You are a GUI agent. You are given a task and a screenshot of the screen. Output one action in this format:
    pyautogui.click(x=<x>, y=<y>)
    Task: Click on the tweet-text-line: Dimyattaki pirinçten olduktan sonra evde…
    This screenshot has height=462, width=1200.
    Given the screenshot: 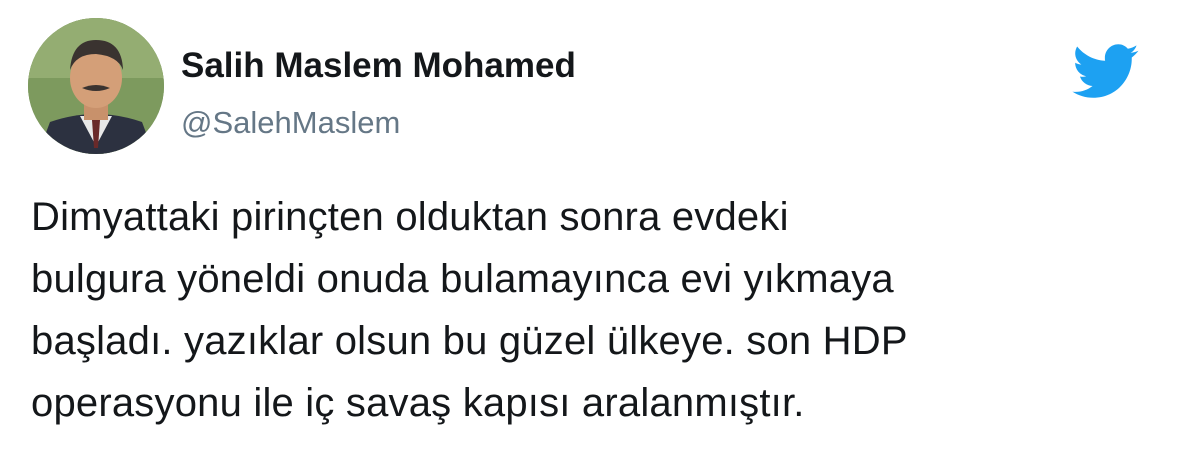 What is the action you would take?
    pyautogui.click(x=410, y=217)
    